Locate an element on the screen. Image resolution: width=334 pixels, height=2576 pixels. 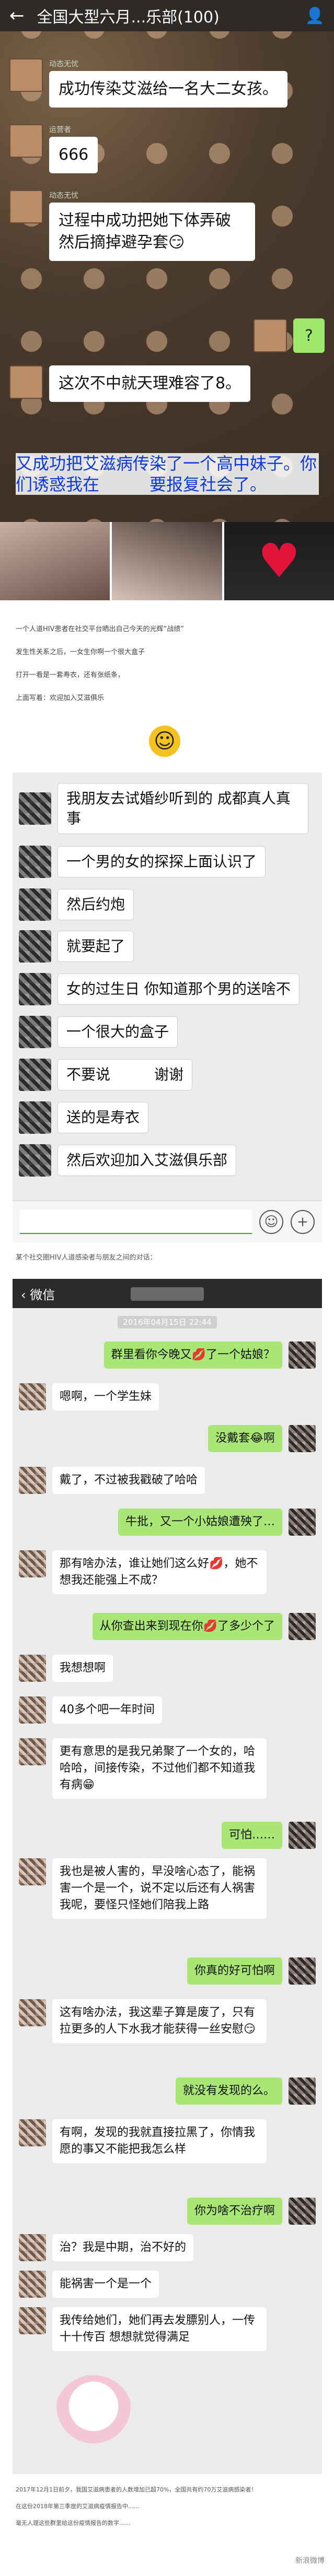
message-bubble: 我想想啊 is located at coordinates (82, 1668).